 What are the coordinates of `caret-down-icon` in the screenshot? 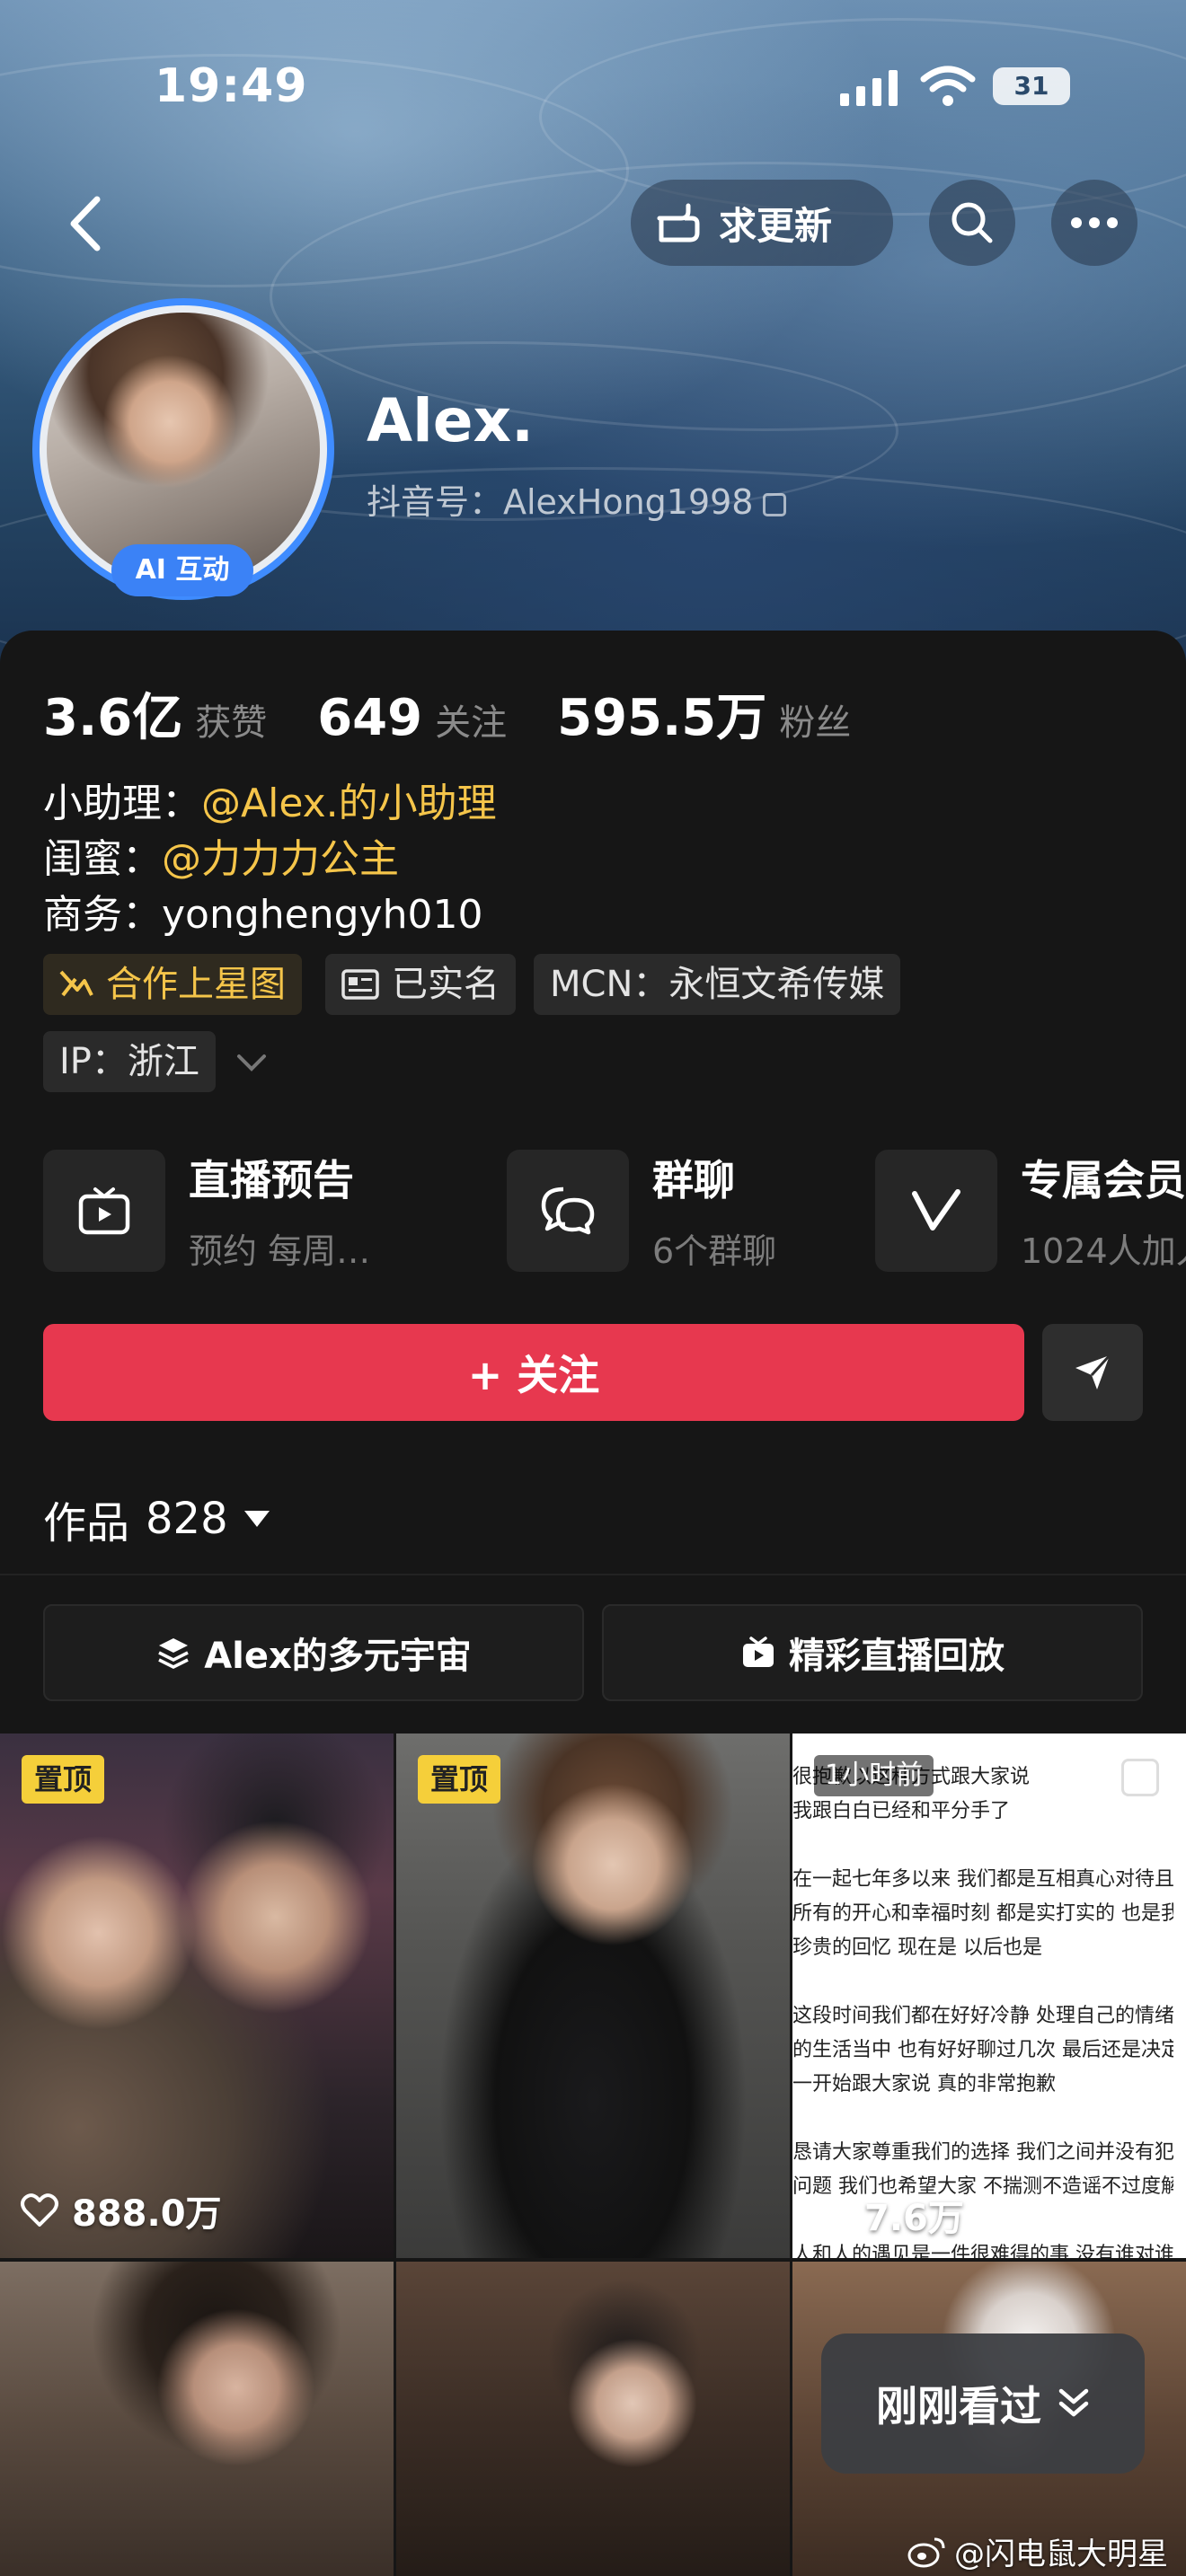 It's located at (256, 1519).